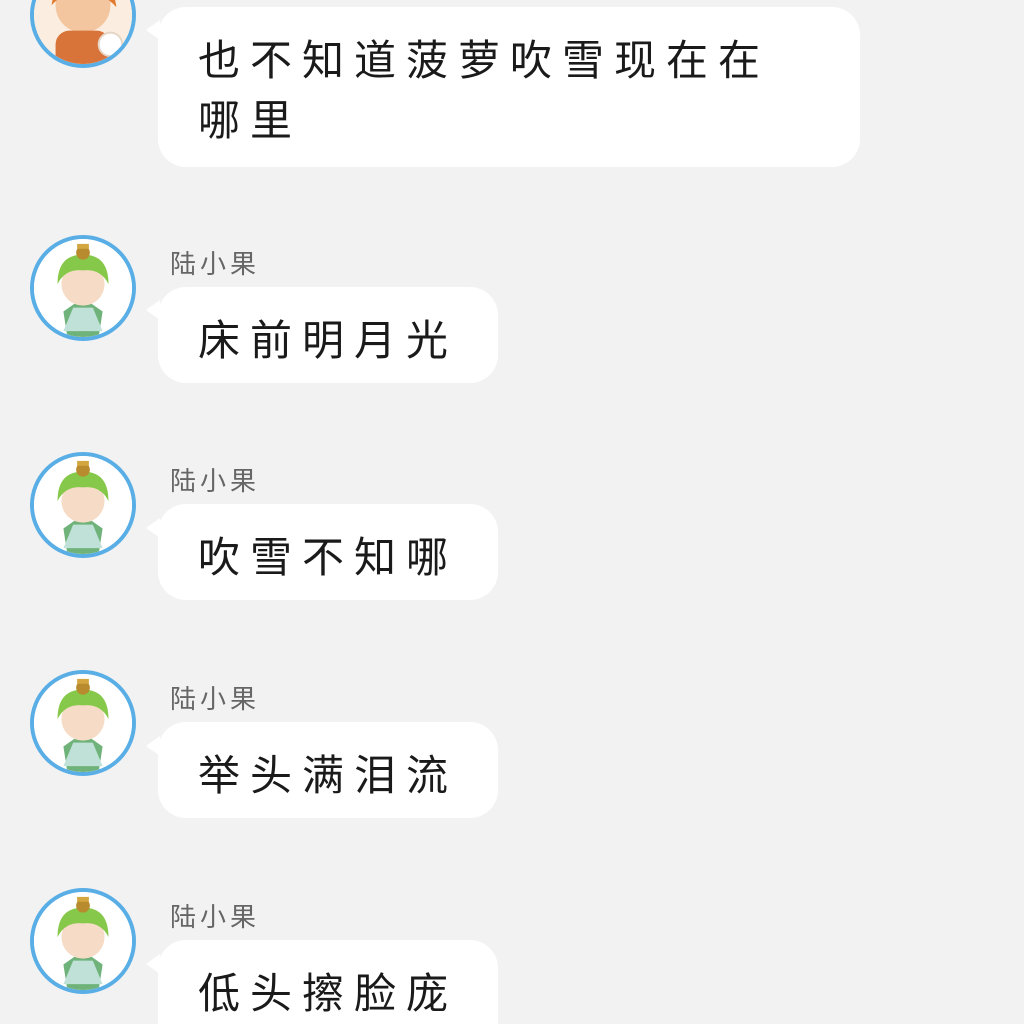 This screenshot has height=1024, width=1024. I want to click on message-bubble: 床前明月光, so click(328, 335).